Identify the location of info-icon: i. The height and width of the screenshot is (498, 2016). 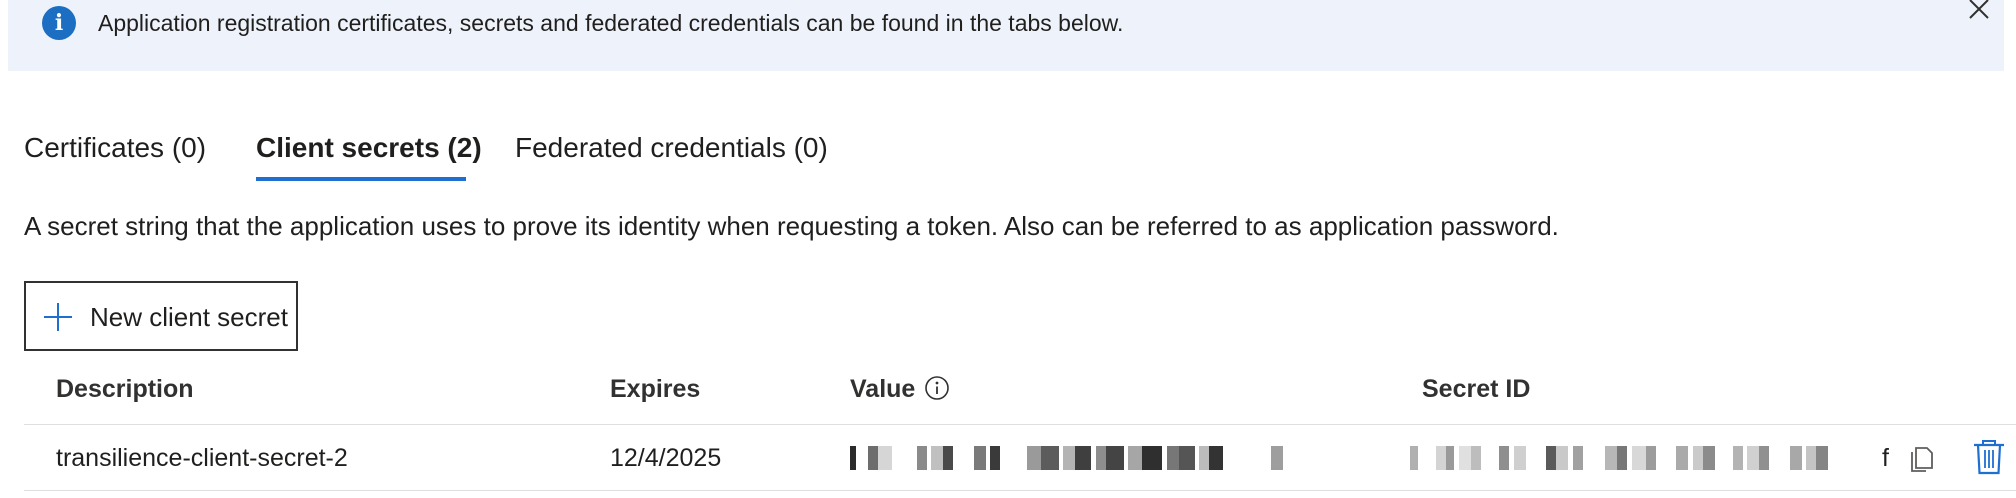
(59, 23).